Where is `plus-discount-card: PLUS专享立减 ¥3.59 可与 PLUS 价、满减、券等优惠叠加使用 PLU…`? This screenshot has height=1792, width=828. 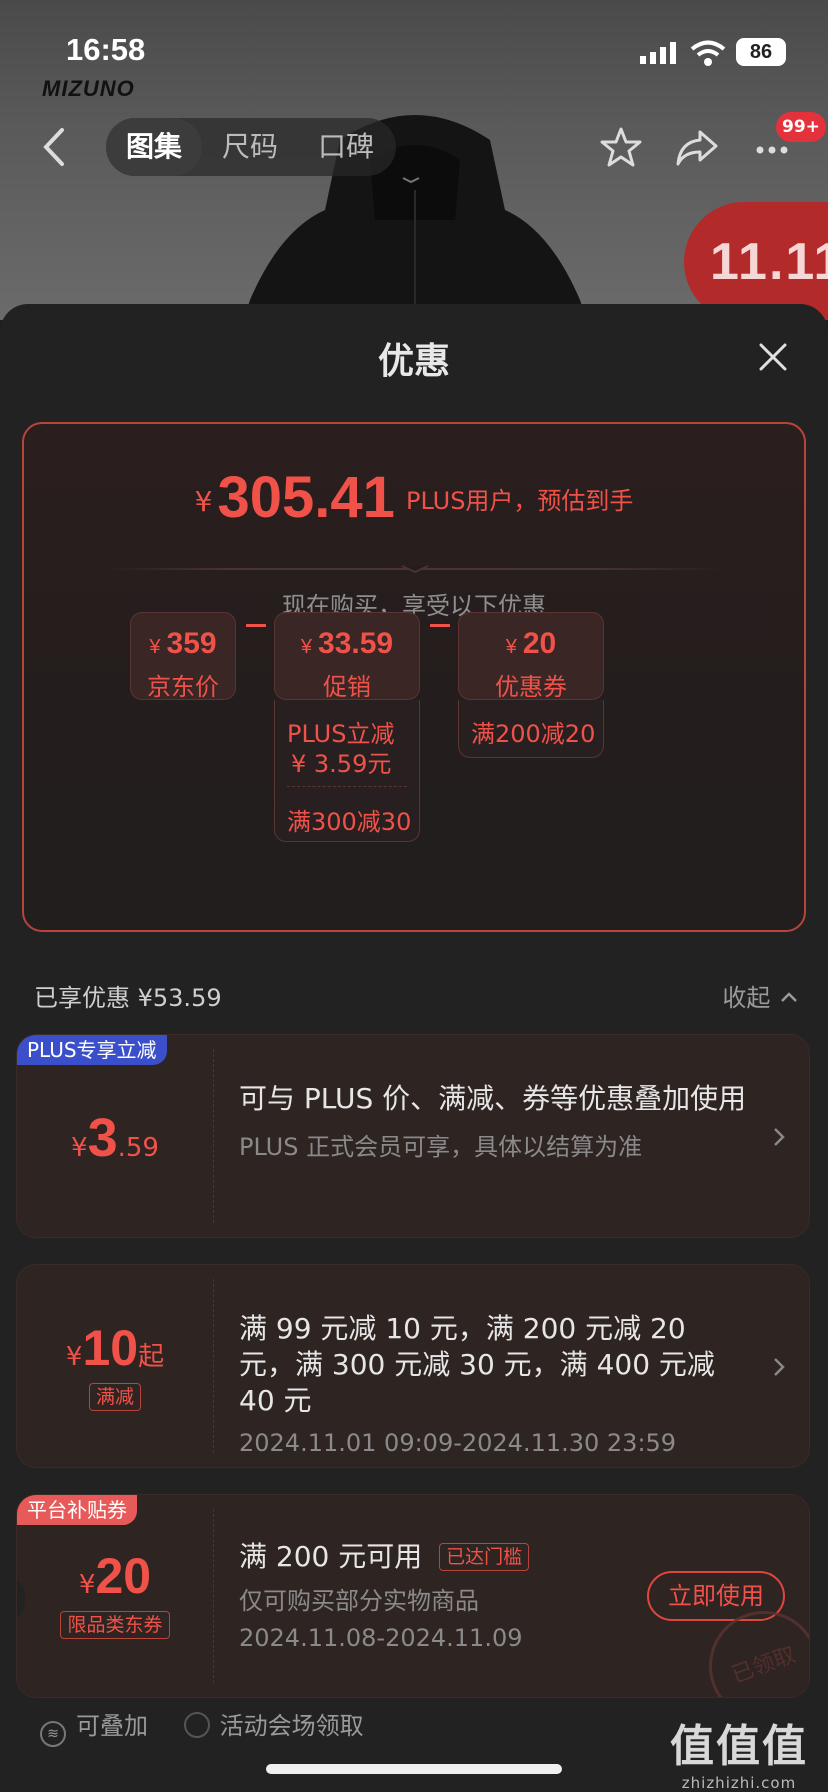 plus-discount-card: PLUS专享立减 ¥3.59 可与 PLUS 价、满减、券等优惠叠加使用 PLU… is located at coordinates (413, 1136).